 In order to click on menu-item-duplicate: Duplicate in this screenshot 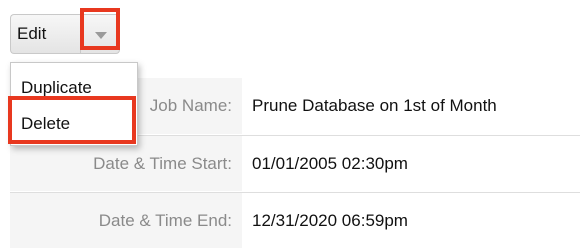, I will do `click(74, 88)`.